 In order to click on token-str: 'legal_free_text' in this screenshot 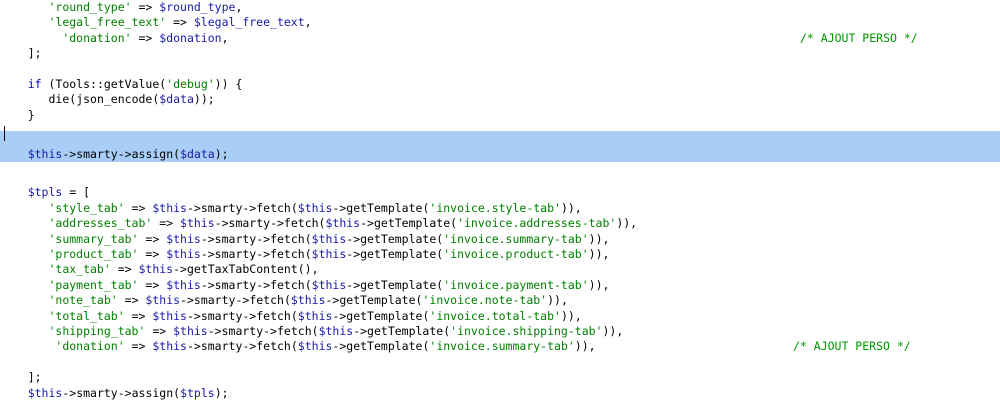, I will do `click(107, 22)`.